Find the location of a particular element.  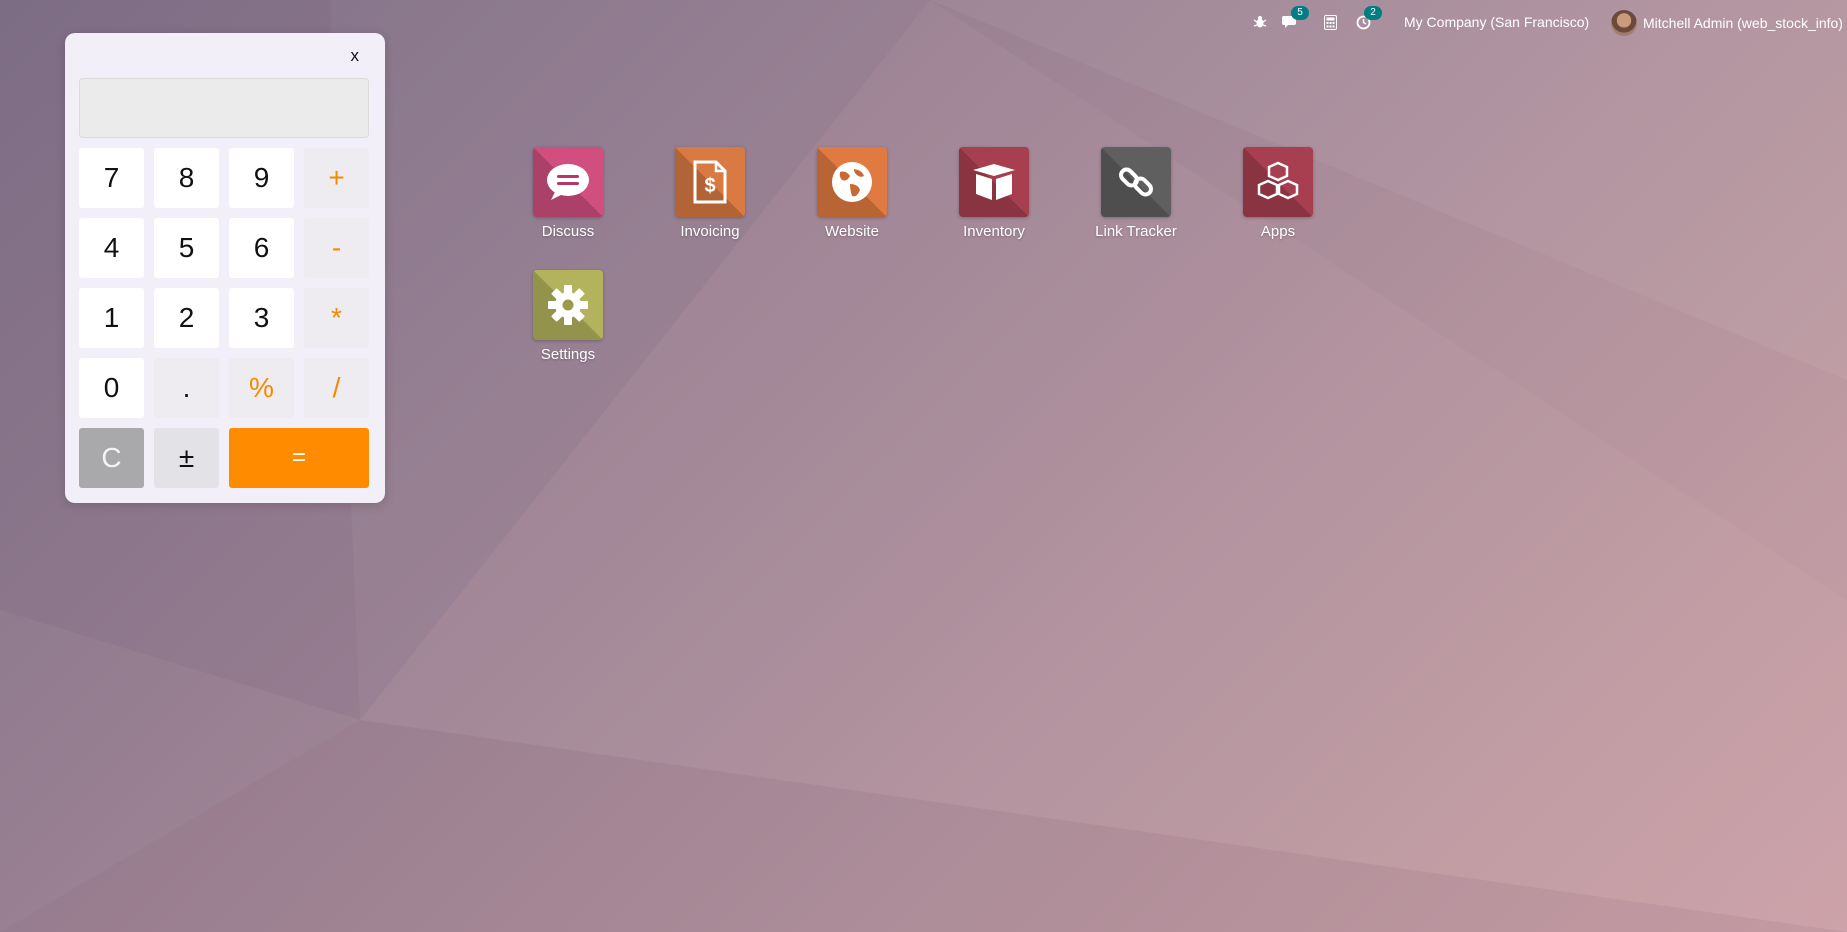

key-plus-minus: ± is located at coordinates (186, 458).